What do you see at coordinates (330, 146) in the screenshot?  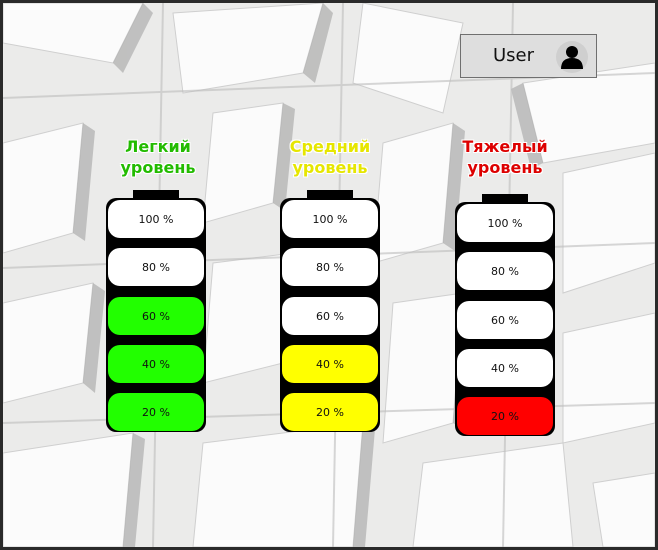 I see `level-title-medium-line1: Средний` at bounding box center [330, 146].